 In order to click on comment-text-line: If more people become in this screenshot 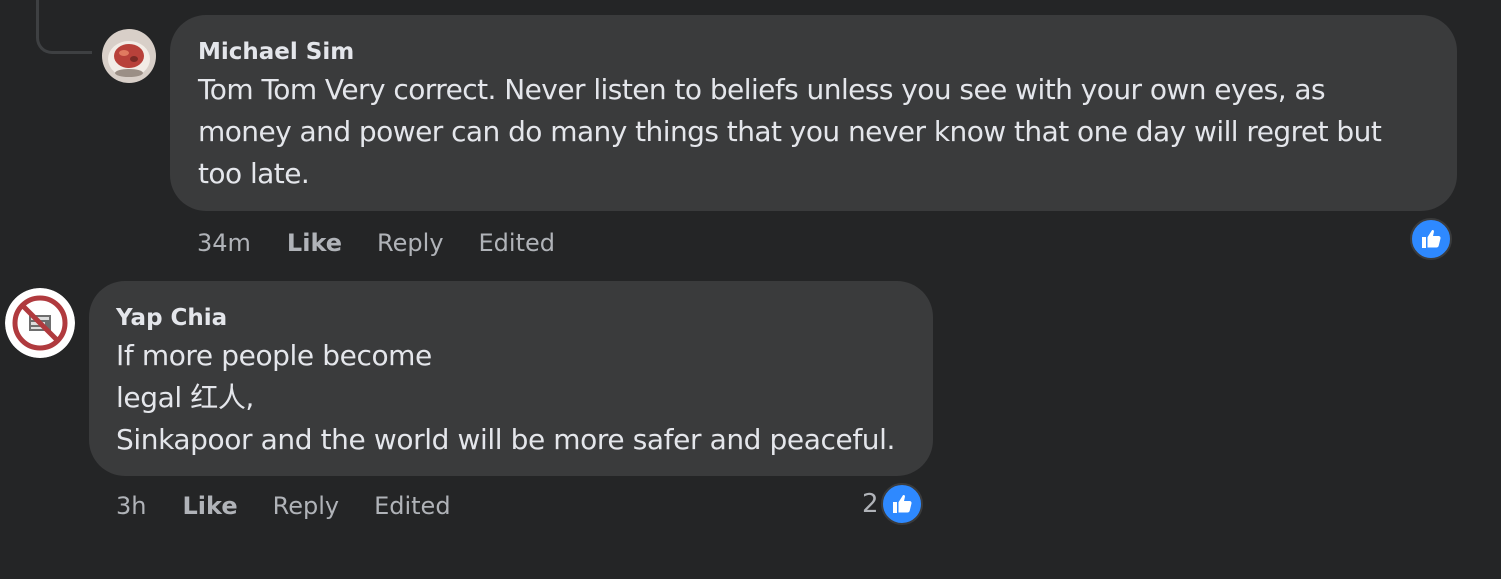, I will do `click(274, 355)`.